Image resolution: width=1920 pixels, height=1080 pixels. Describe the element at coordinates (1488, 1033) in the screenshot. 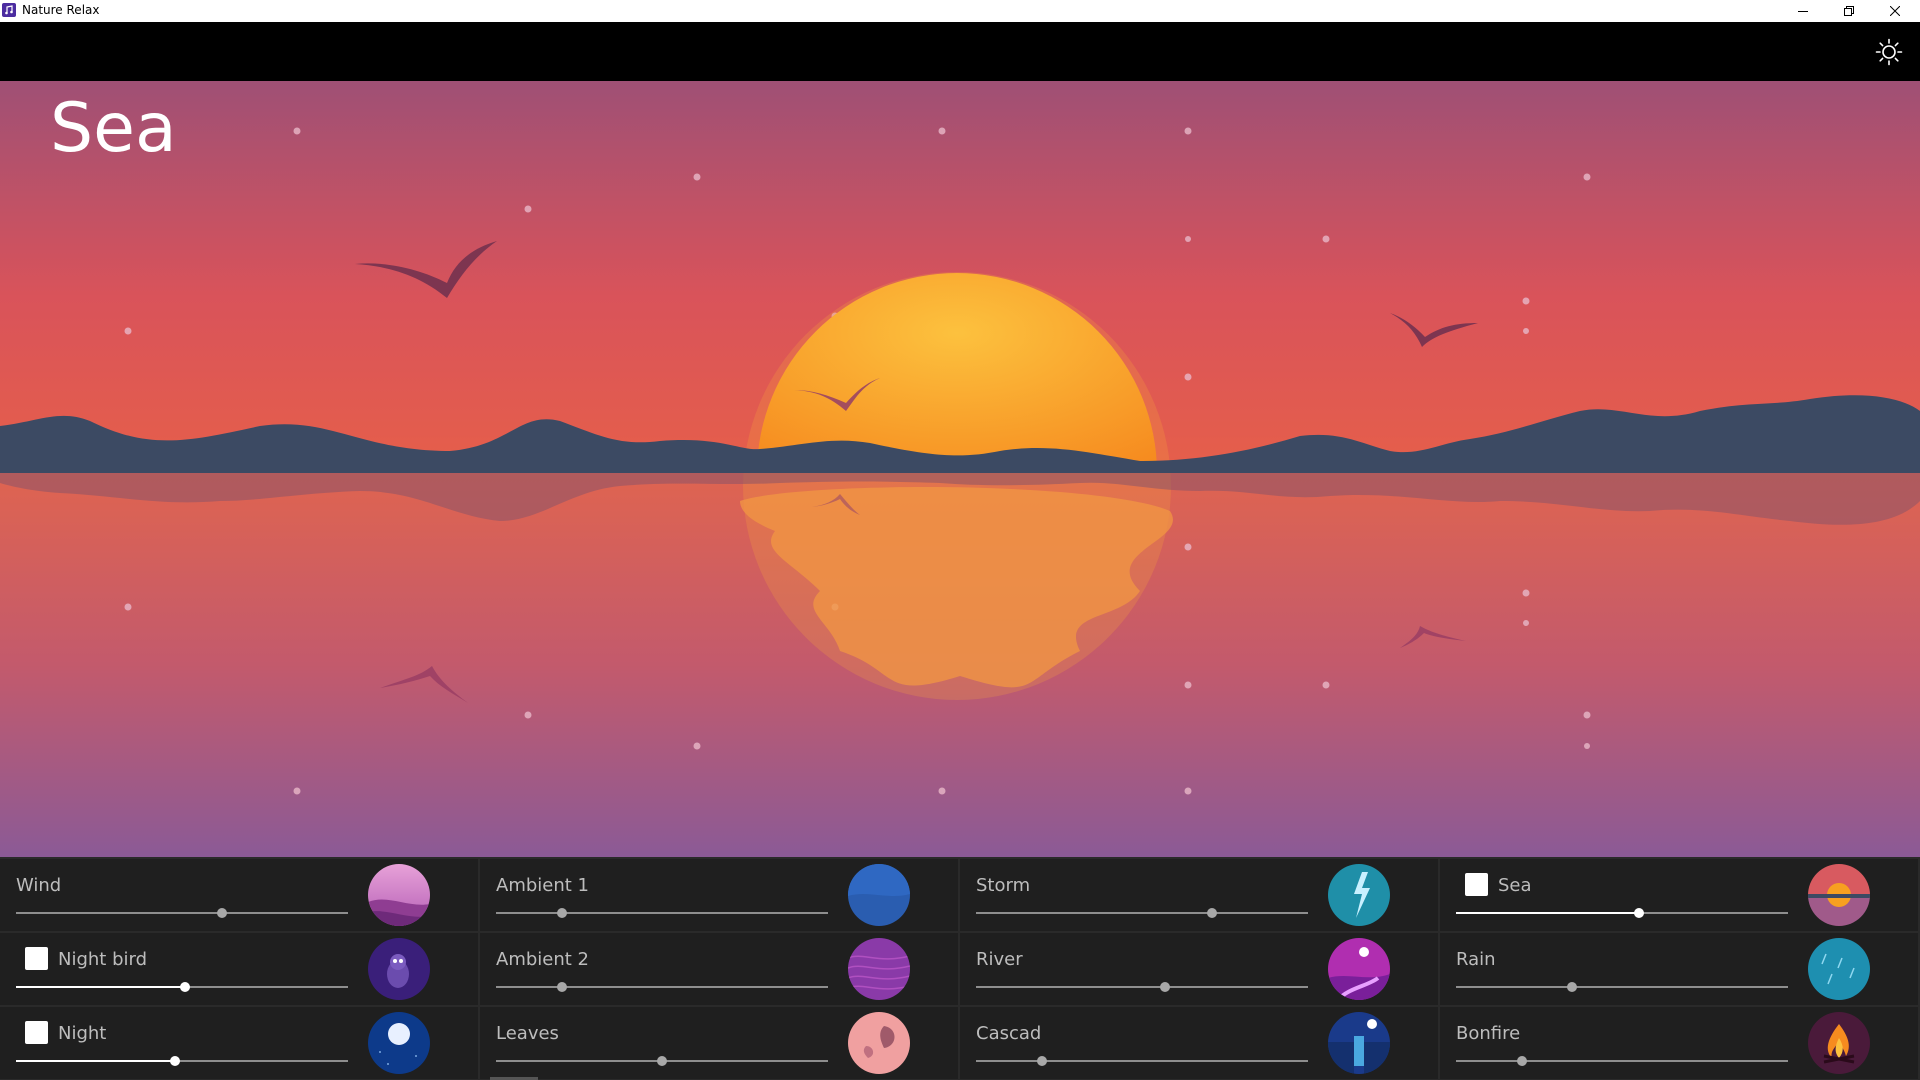

I see `sound-label: Bonfire` at that location.